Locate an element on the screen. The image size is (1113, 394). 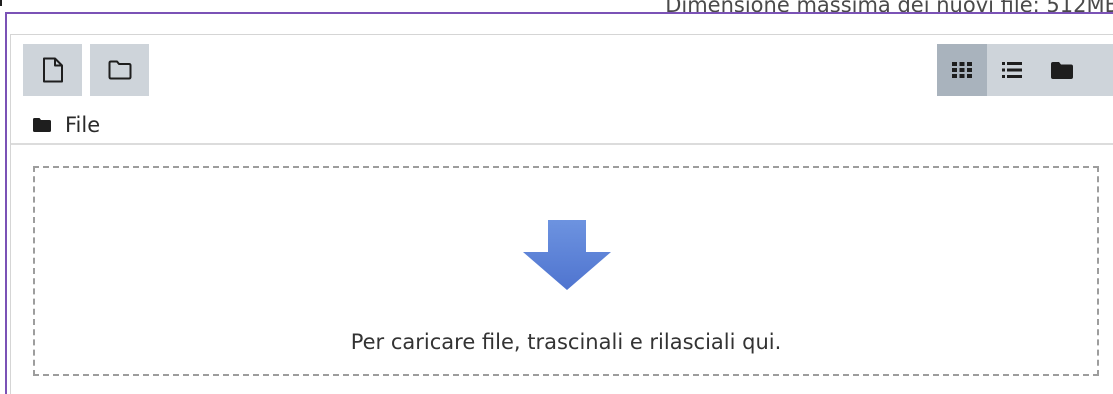
view-icons-button is located at coordinates (962, 70).